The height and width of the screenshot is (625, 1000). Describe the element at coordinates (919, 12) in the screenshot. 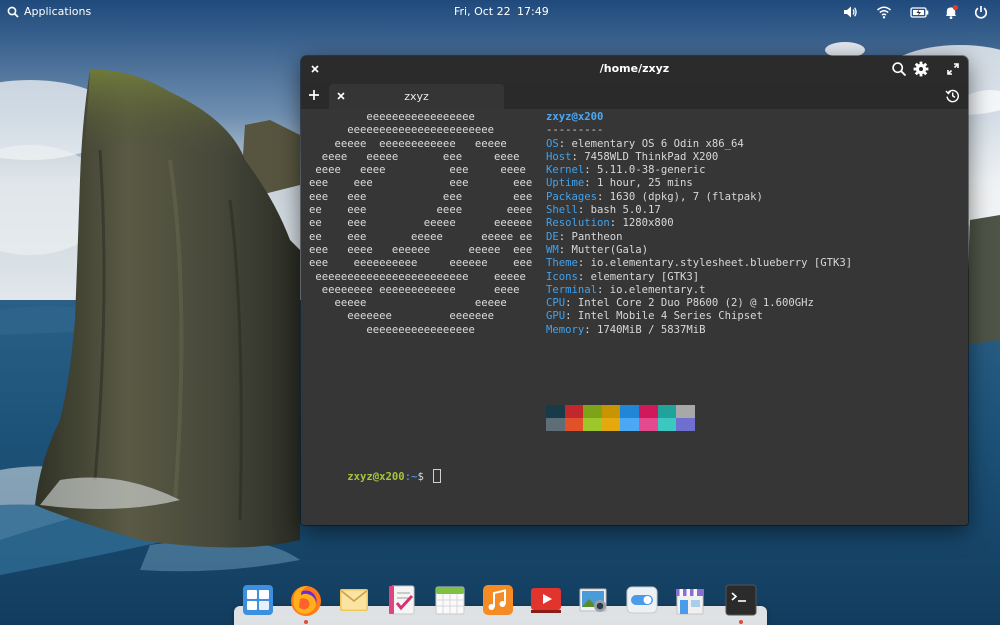

I see `battery-icon` at that location.